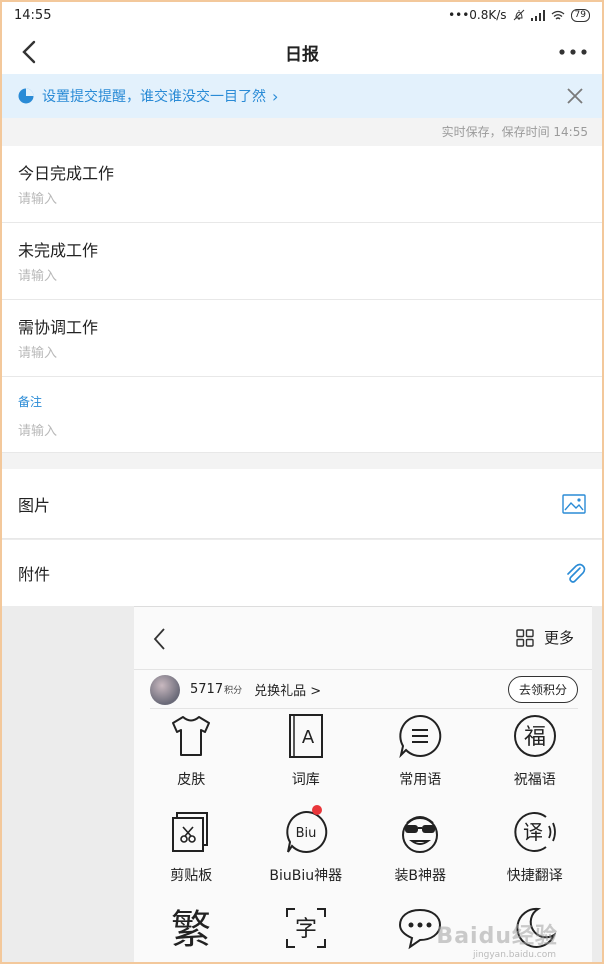  Describe the element at coordinates (420, 876) in the screenshot. I see `tile-label: 装B神器` at that location.